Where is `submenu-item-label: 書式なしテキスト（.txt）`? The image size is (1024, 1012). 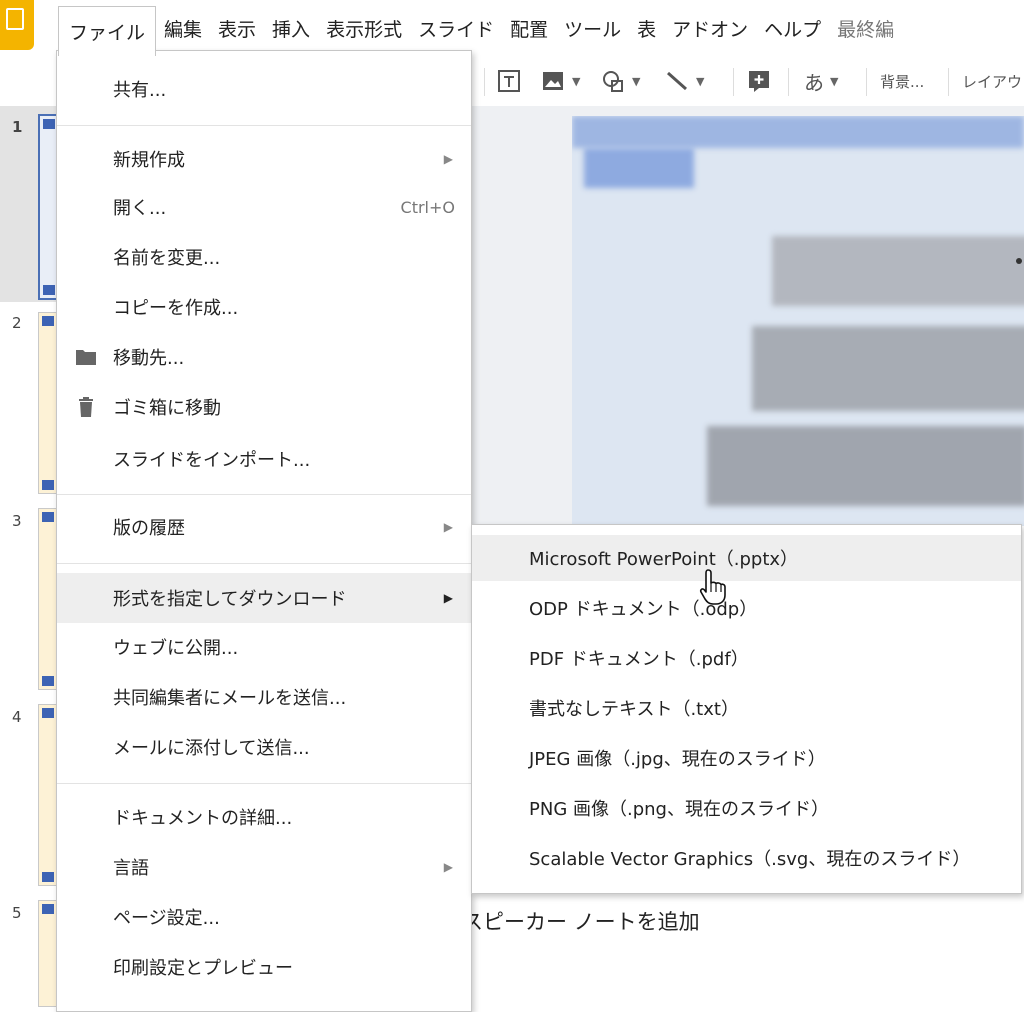
submenu-item-label: 書式なしテキスト（.txt） is located at coordinates (634, 709).